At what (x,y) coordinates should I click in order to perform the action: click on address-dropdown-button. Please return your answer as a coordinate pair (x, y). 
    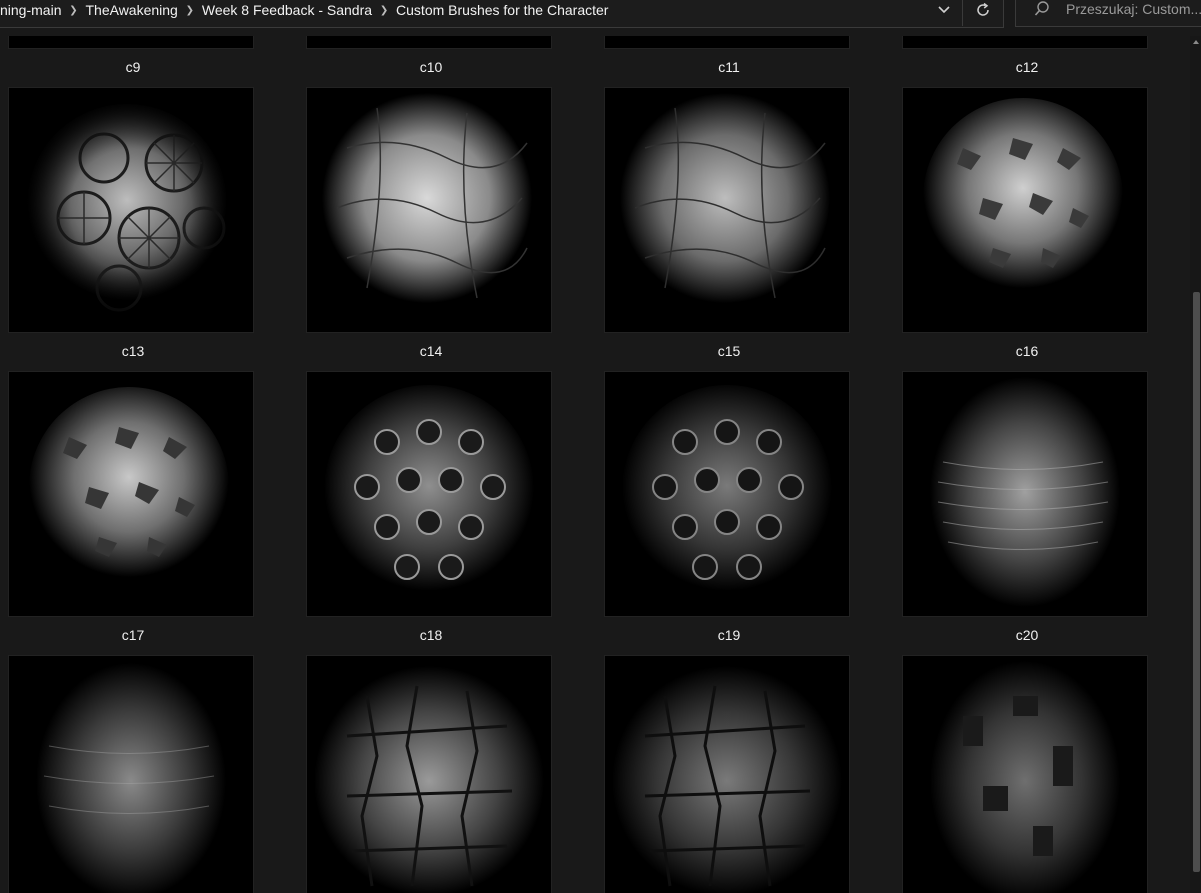
    Looking at the image, I should click on (944, 10).